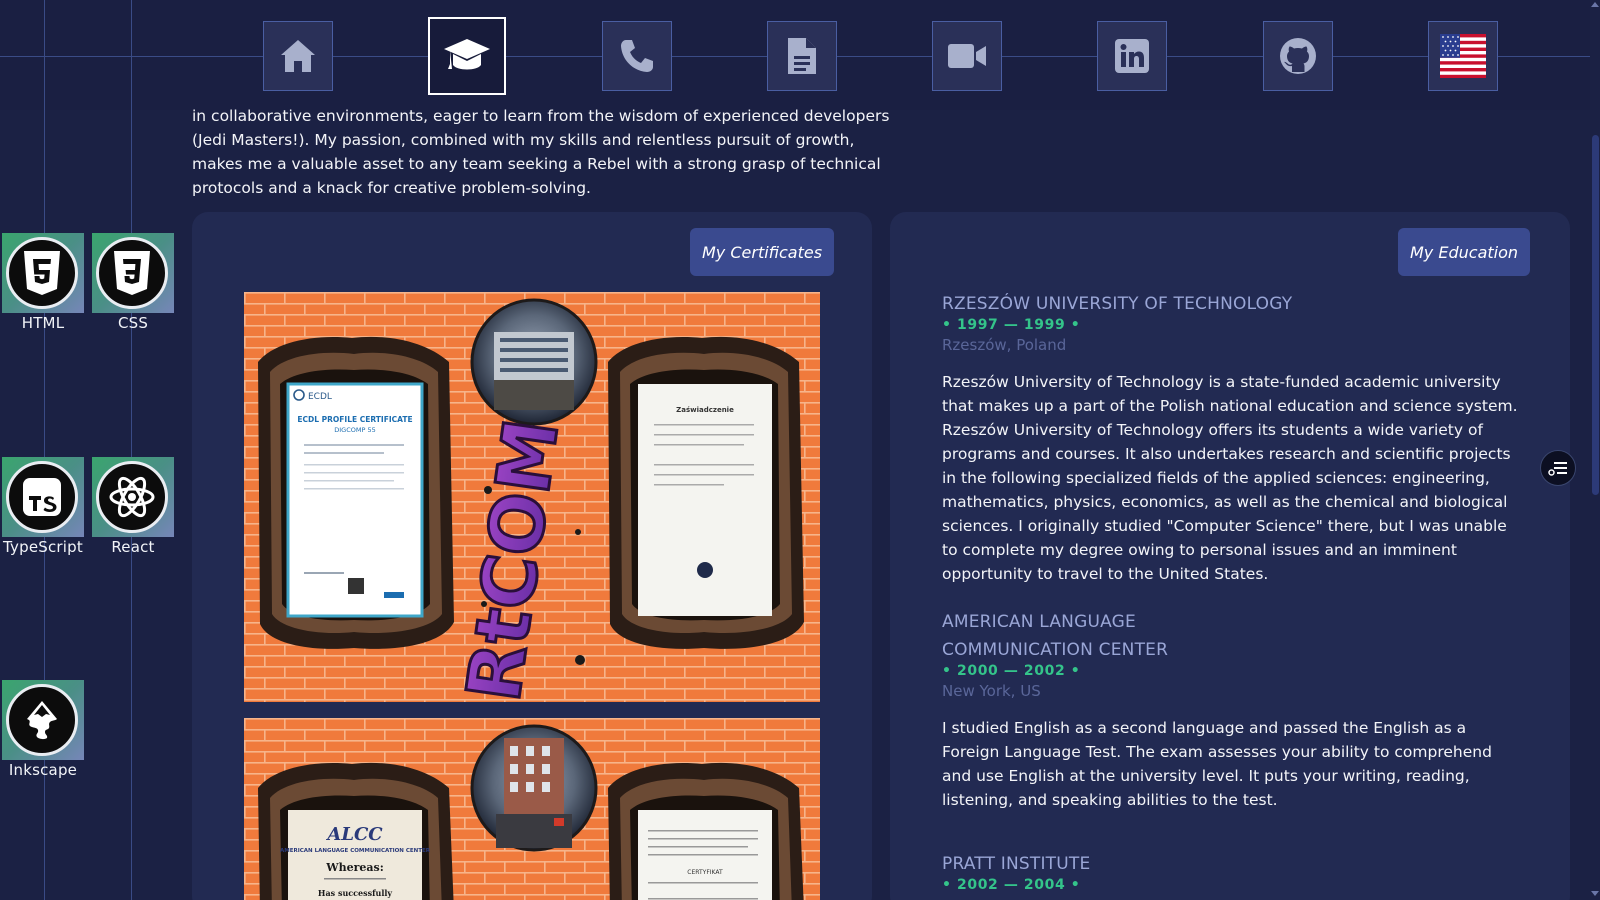 The width and height of the screenshot is (1600, 900). I want to click on nav-phone-button, so click(637, 56).